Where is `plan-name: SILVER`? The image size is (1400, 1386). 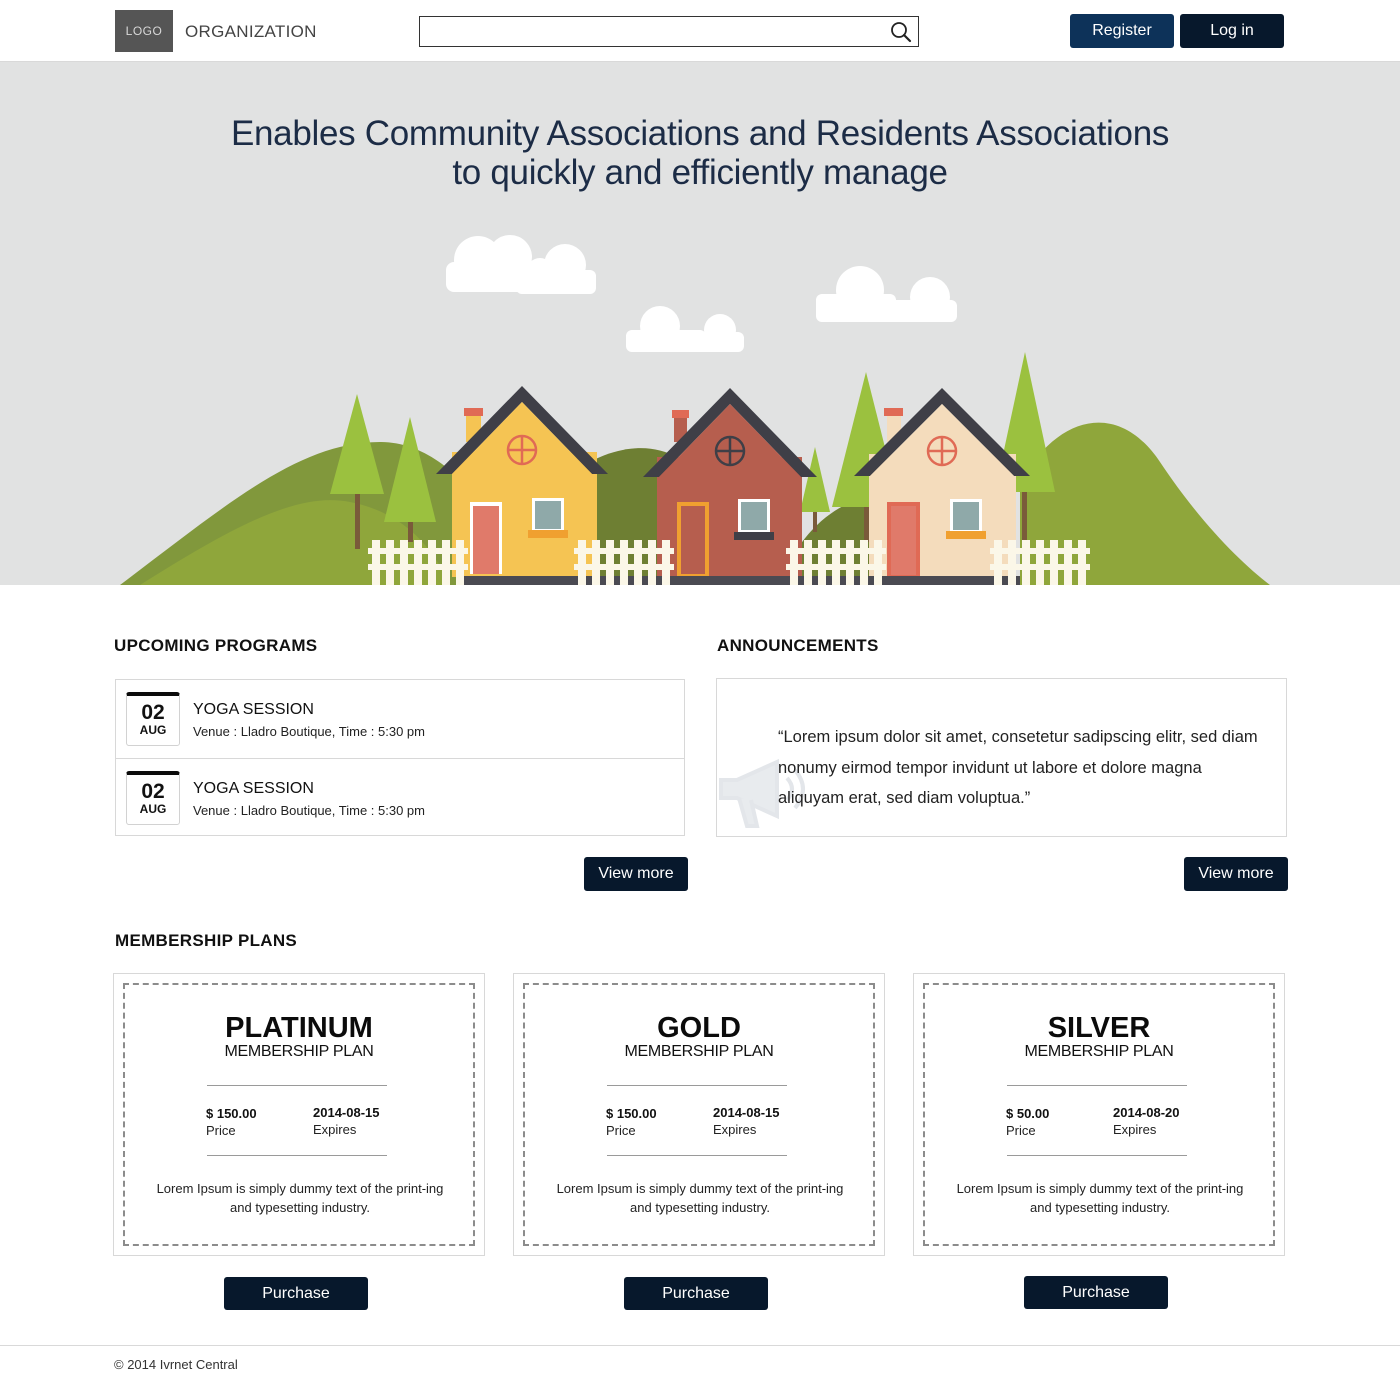
plan-name: SILVER is located at coordinates (1099, 1028).